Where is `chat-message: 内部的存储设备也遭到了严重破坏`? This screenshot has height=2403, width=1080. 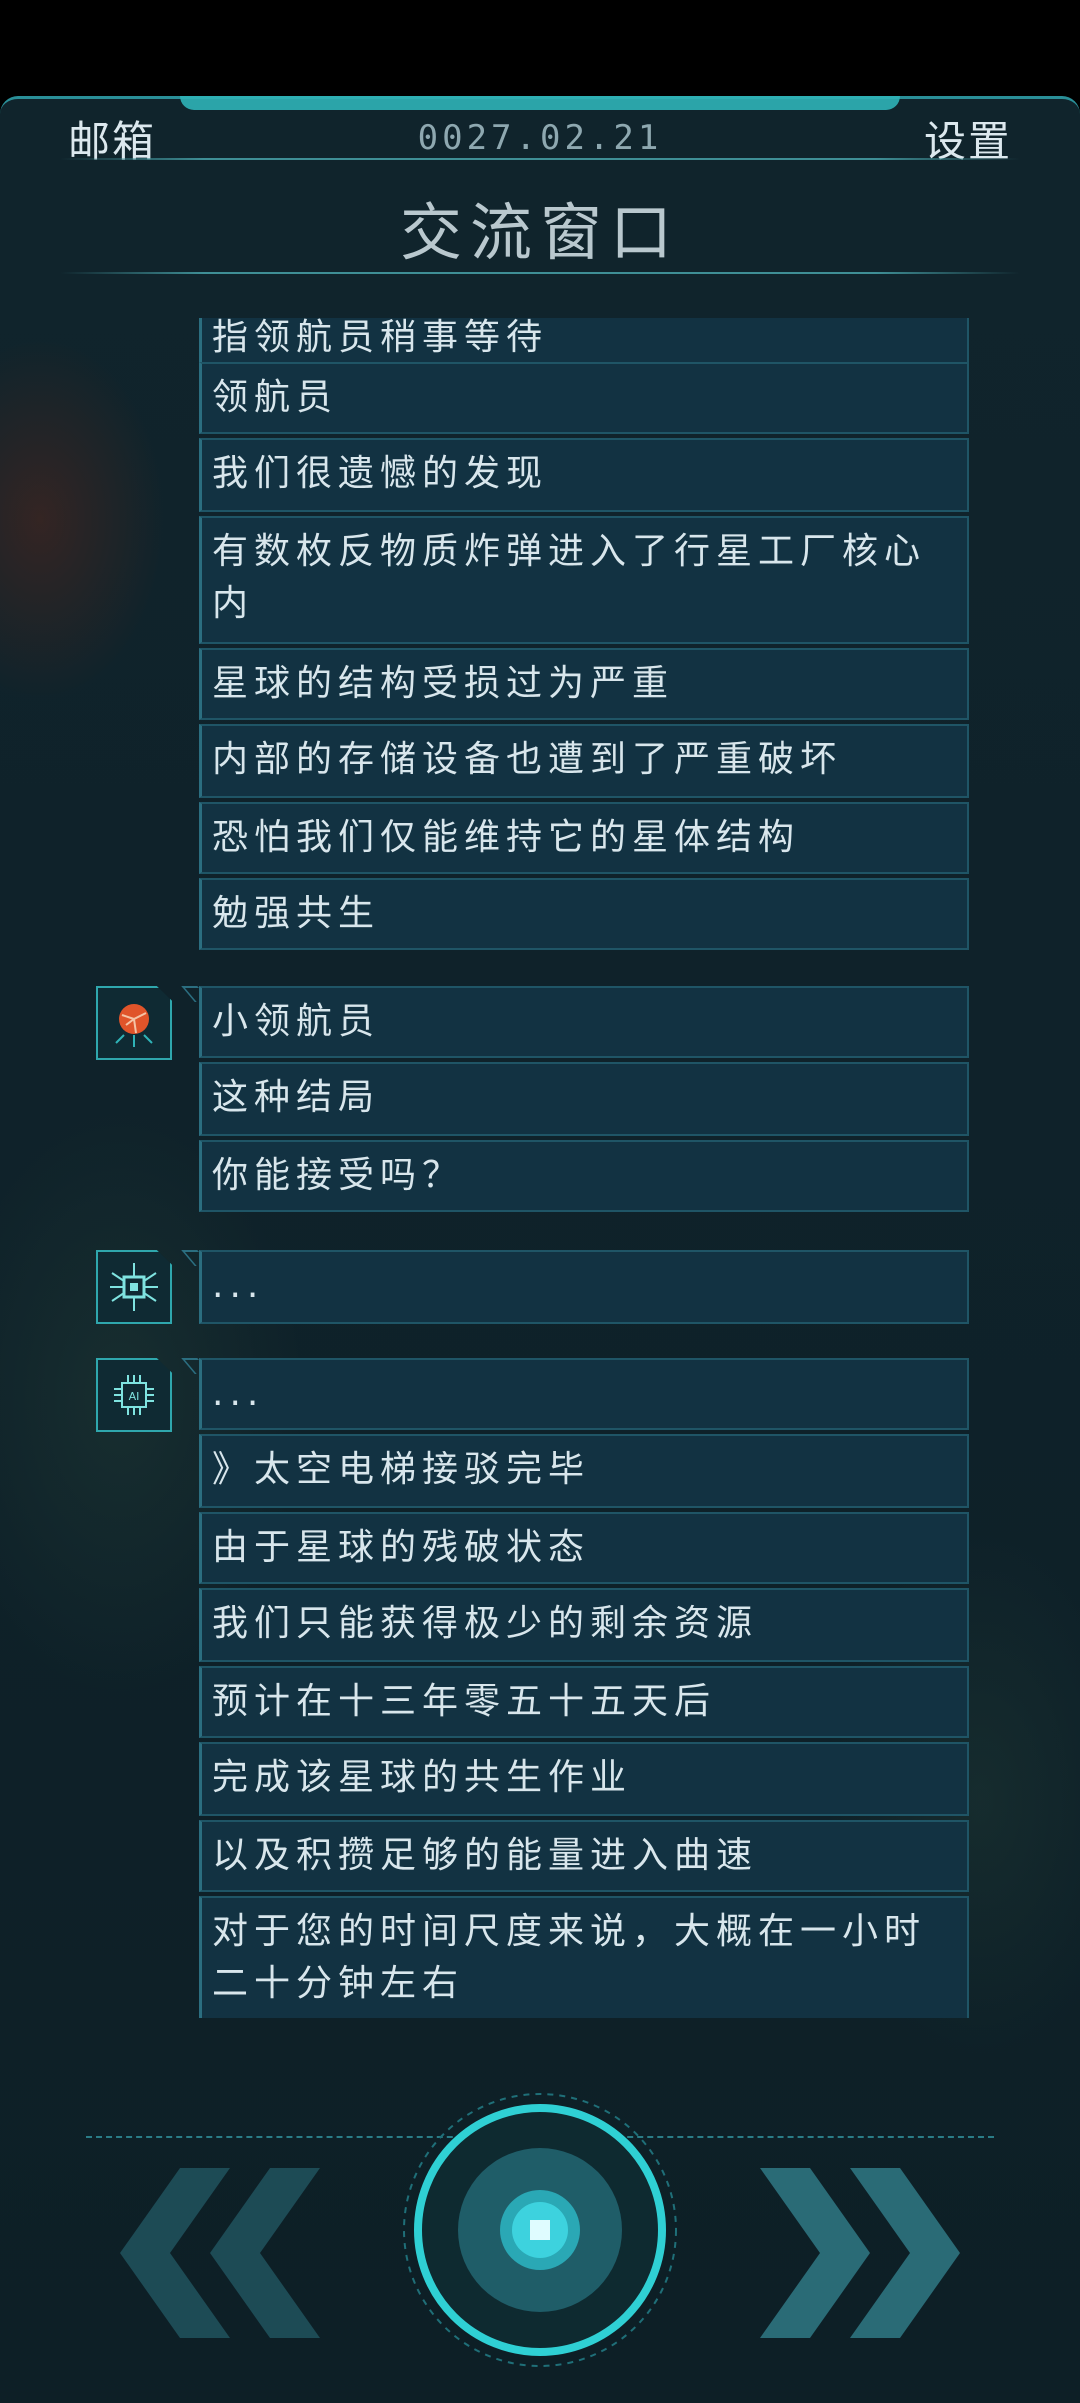 chat-message: 内部的存储设备也遭到了严重破坏 is located at coordinates (584, 761).